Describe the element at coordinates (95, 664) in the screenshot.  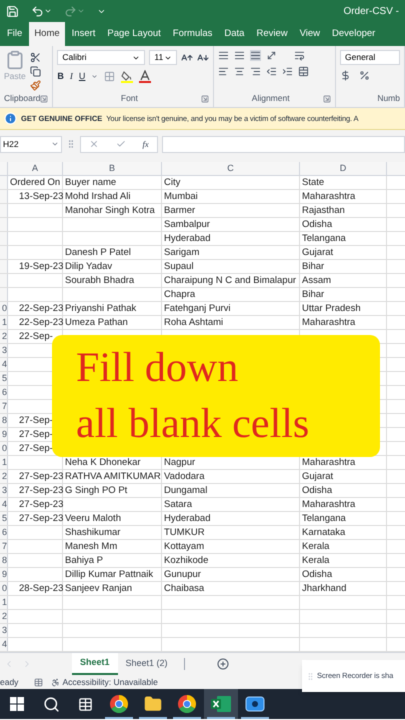
I see `sheet-tab: Sheet1` at that location.